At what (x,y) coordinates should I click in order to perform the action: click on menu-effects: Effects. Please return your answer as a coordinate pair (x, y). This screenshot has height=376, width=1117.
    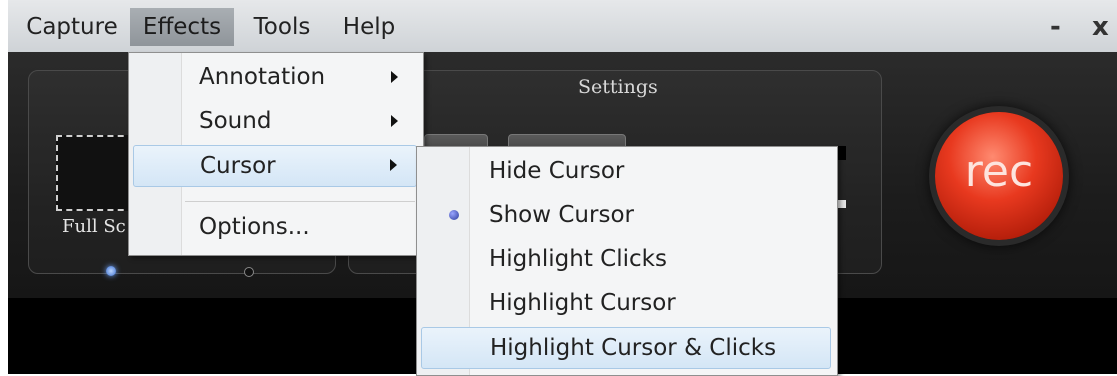
    Looking at the image, I should click on (182, 27).